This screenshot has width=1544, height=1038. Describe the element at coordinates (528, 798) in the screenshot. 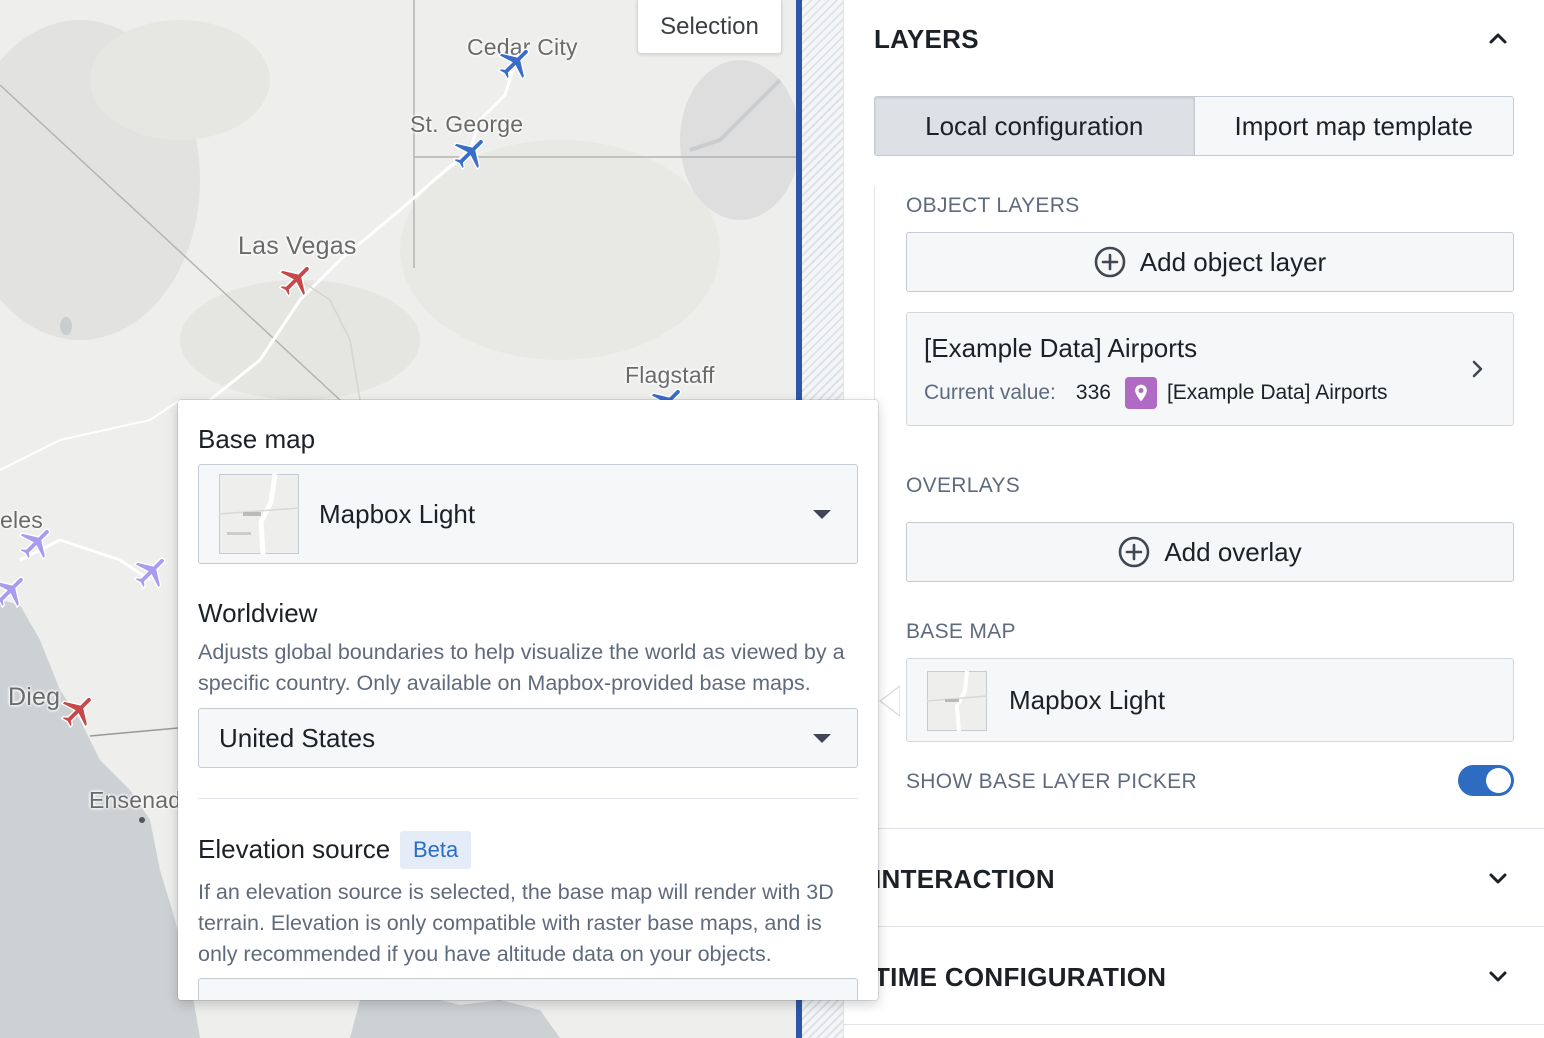

I see `popover-divider` at that location.